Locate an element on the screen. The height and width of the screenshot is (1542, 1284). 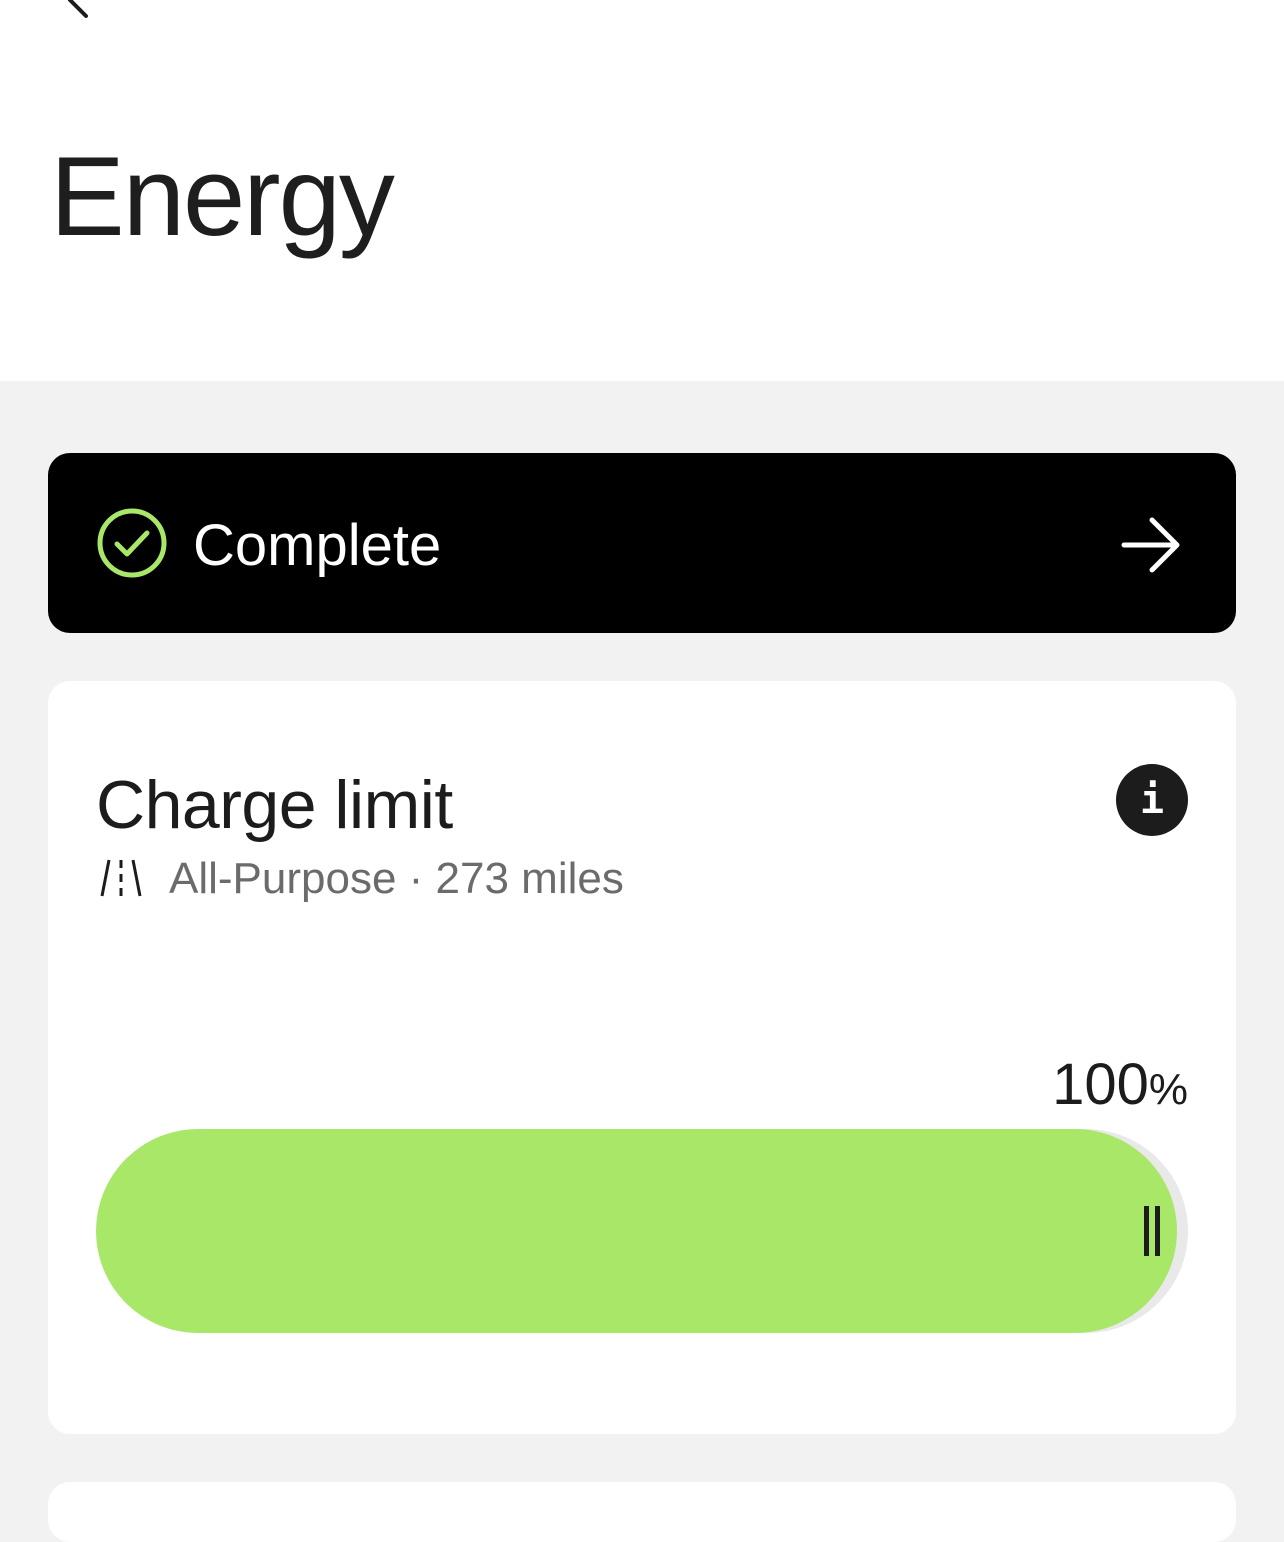
chevron-left-icon is located at coordinates (78, 9).